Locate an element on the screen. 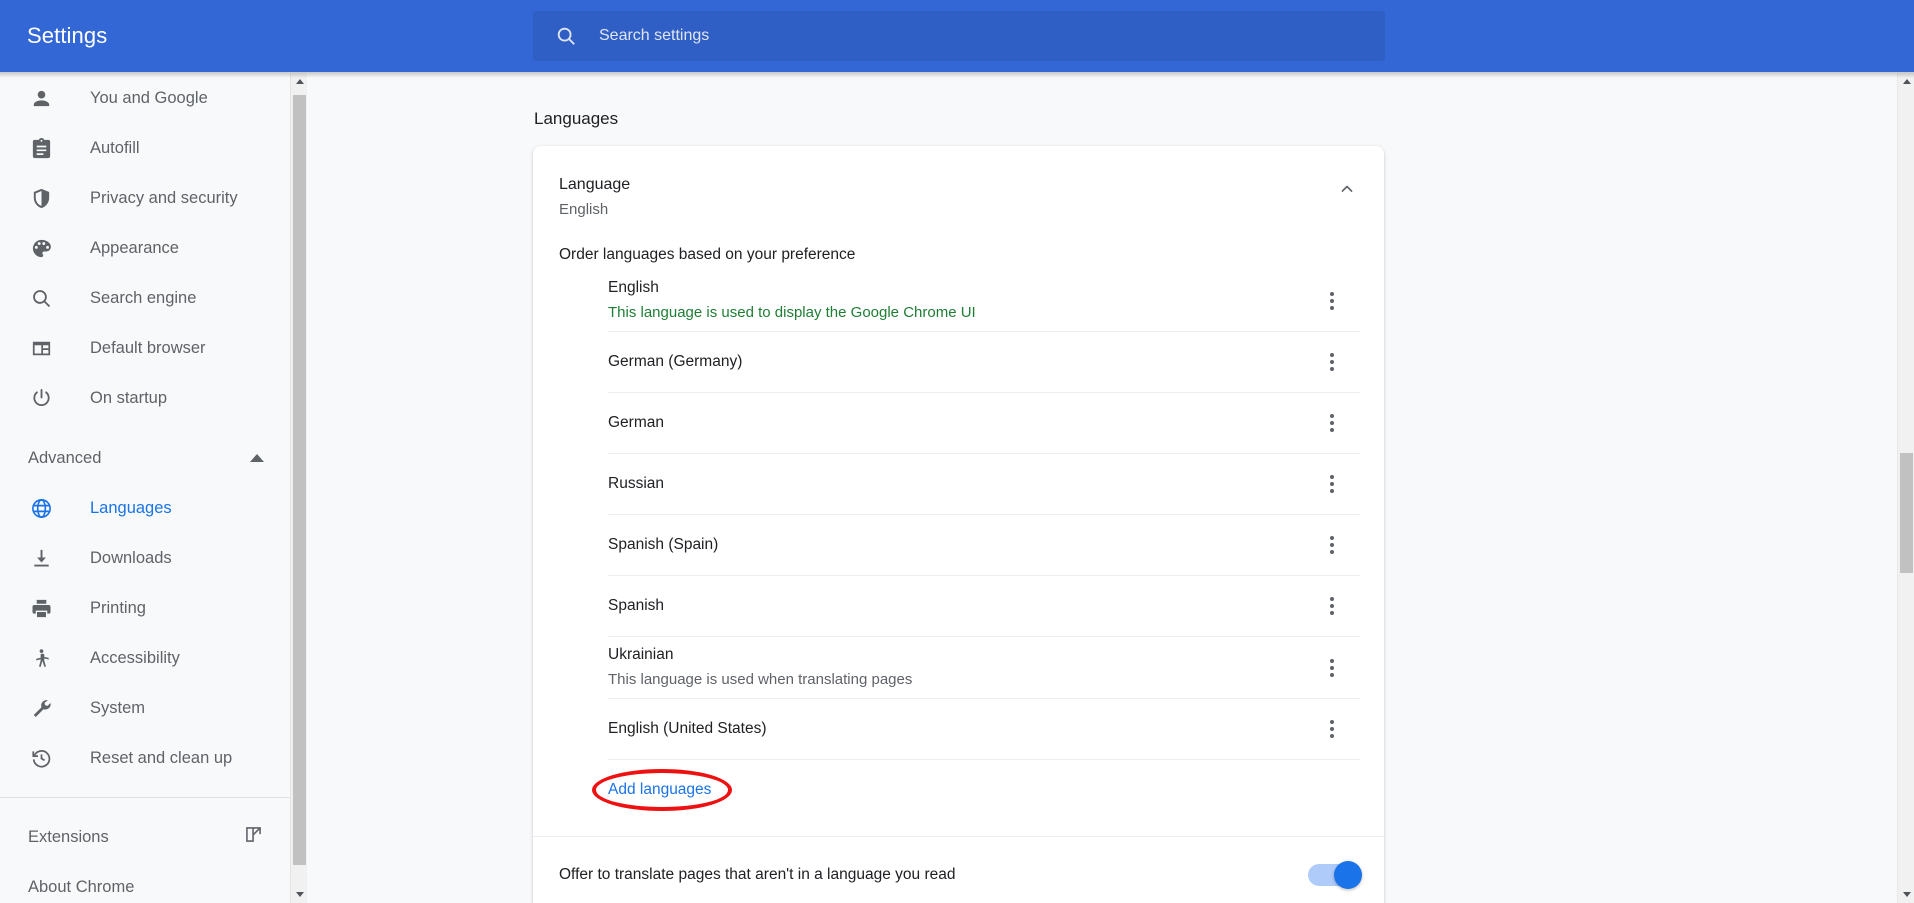 This screenshot has width=1914, height=903. language-section-value: English is located at coordinates (584, 209).